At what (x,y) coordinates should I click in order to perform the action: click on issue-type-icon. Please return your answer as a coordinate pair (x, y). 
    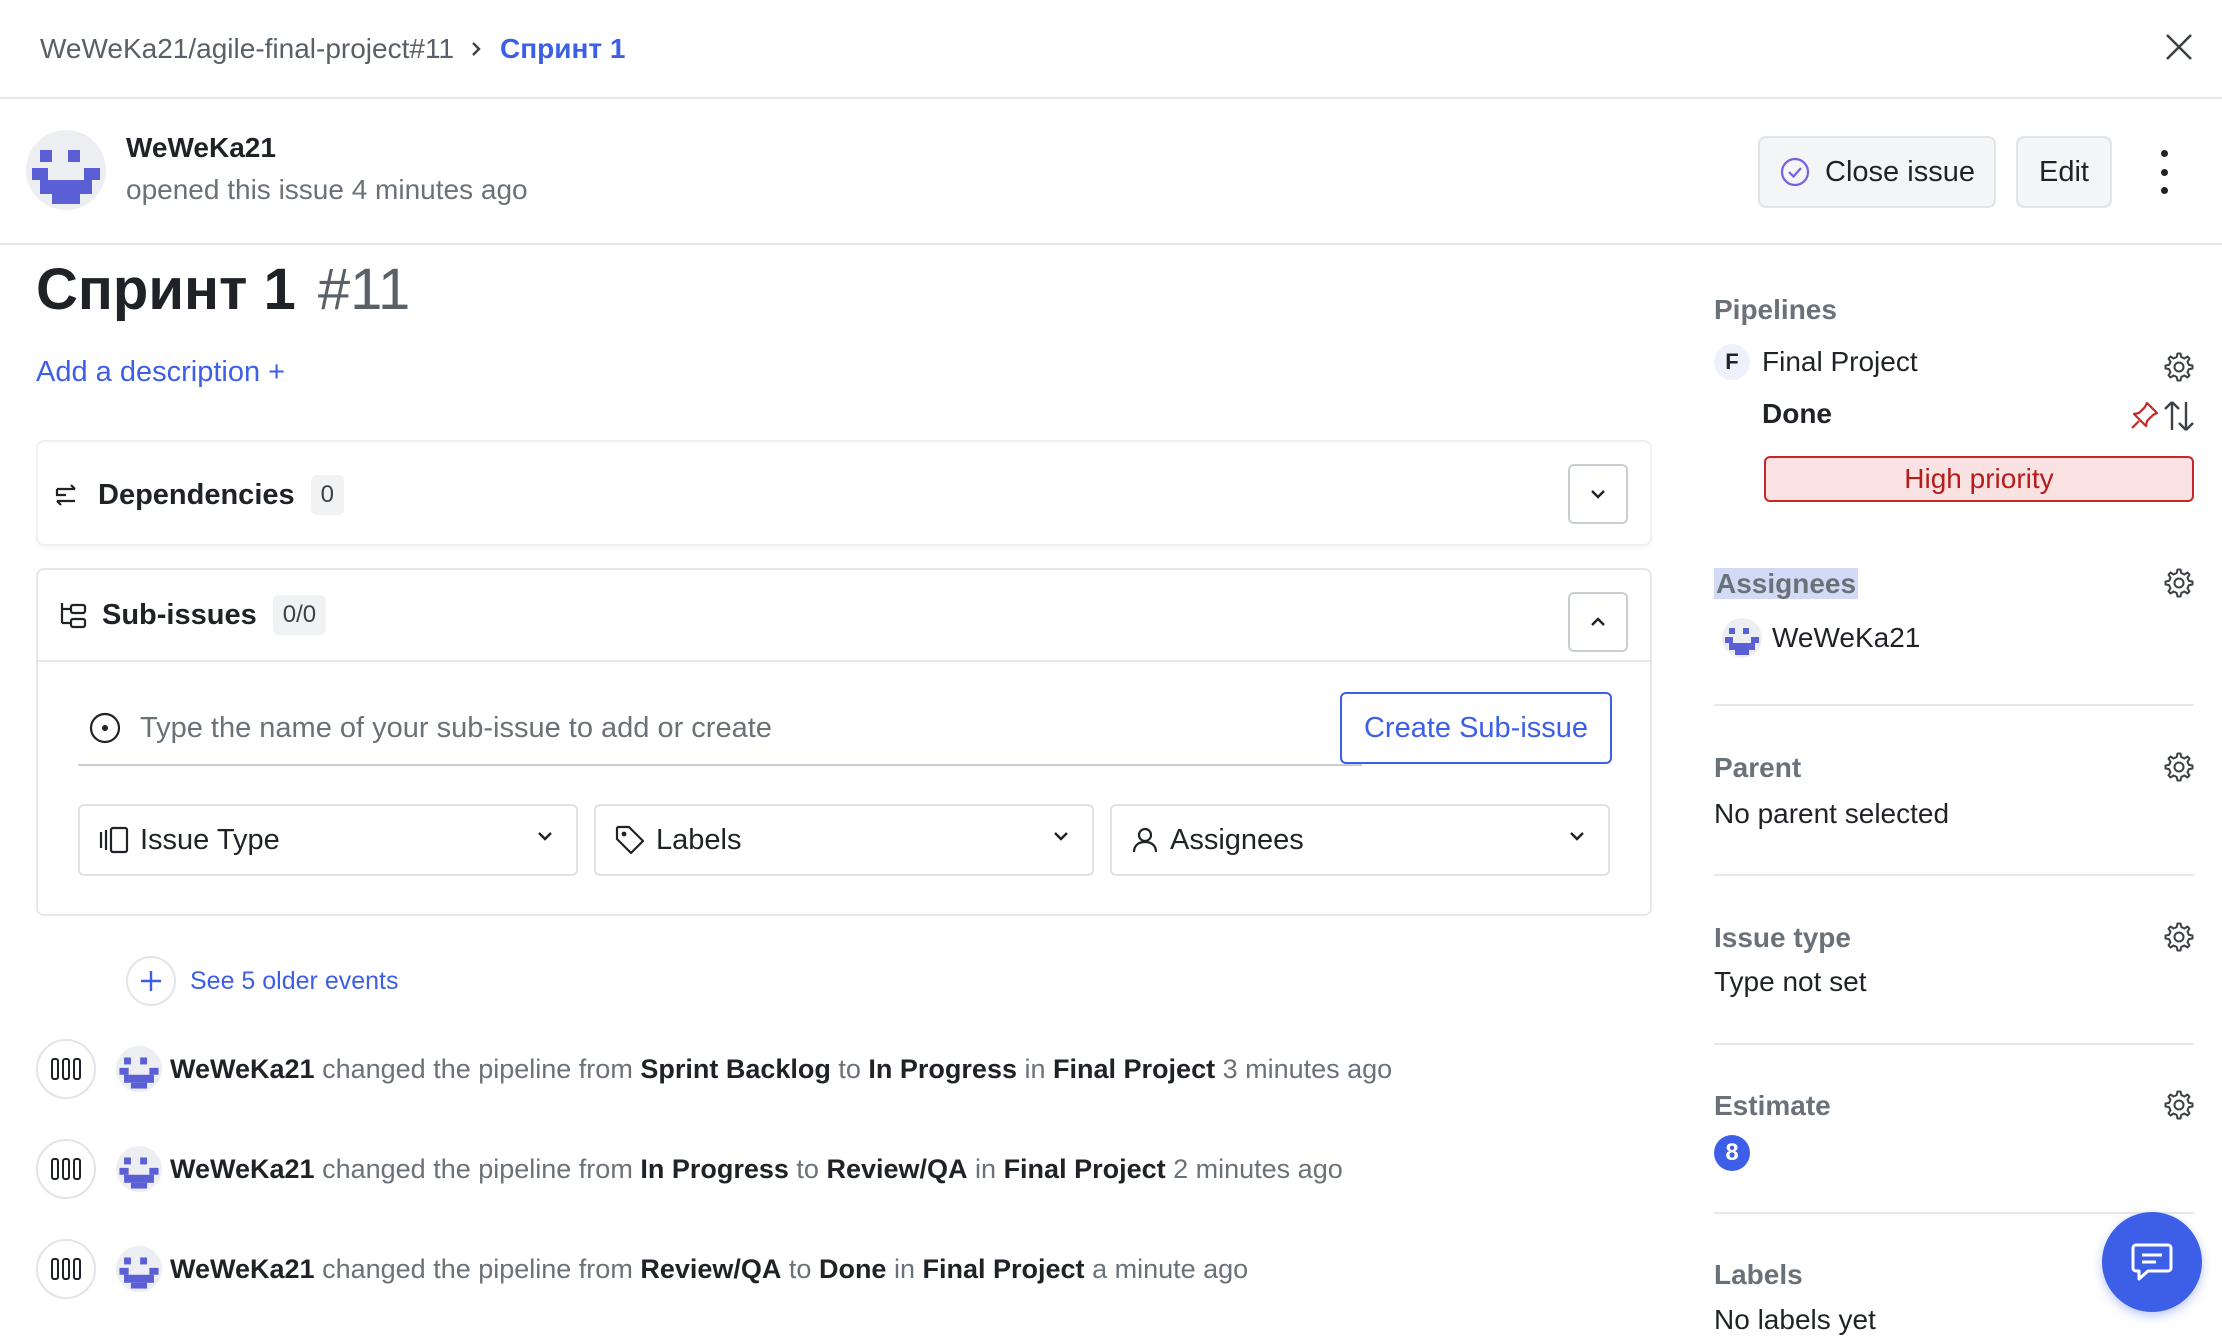
    Looking at the image, I should click on (114, 840).